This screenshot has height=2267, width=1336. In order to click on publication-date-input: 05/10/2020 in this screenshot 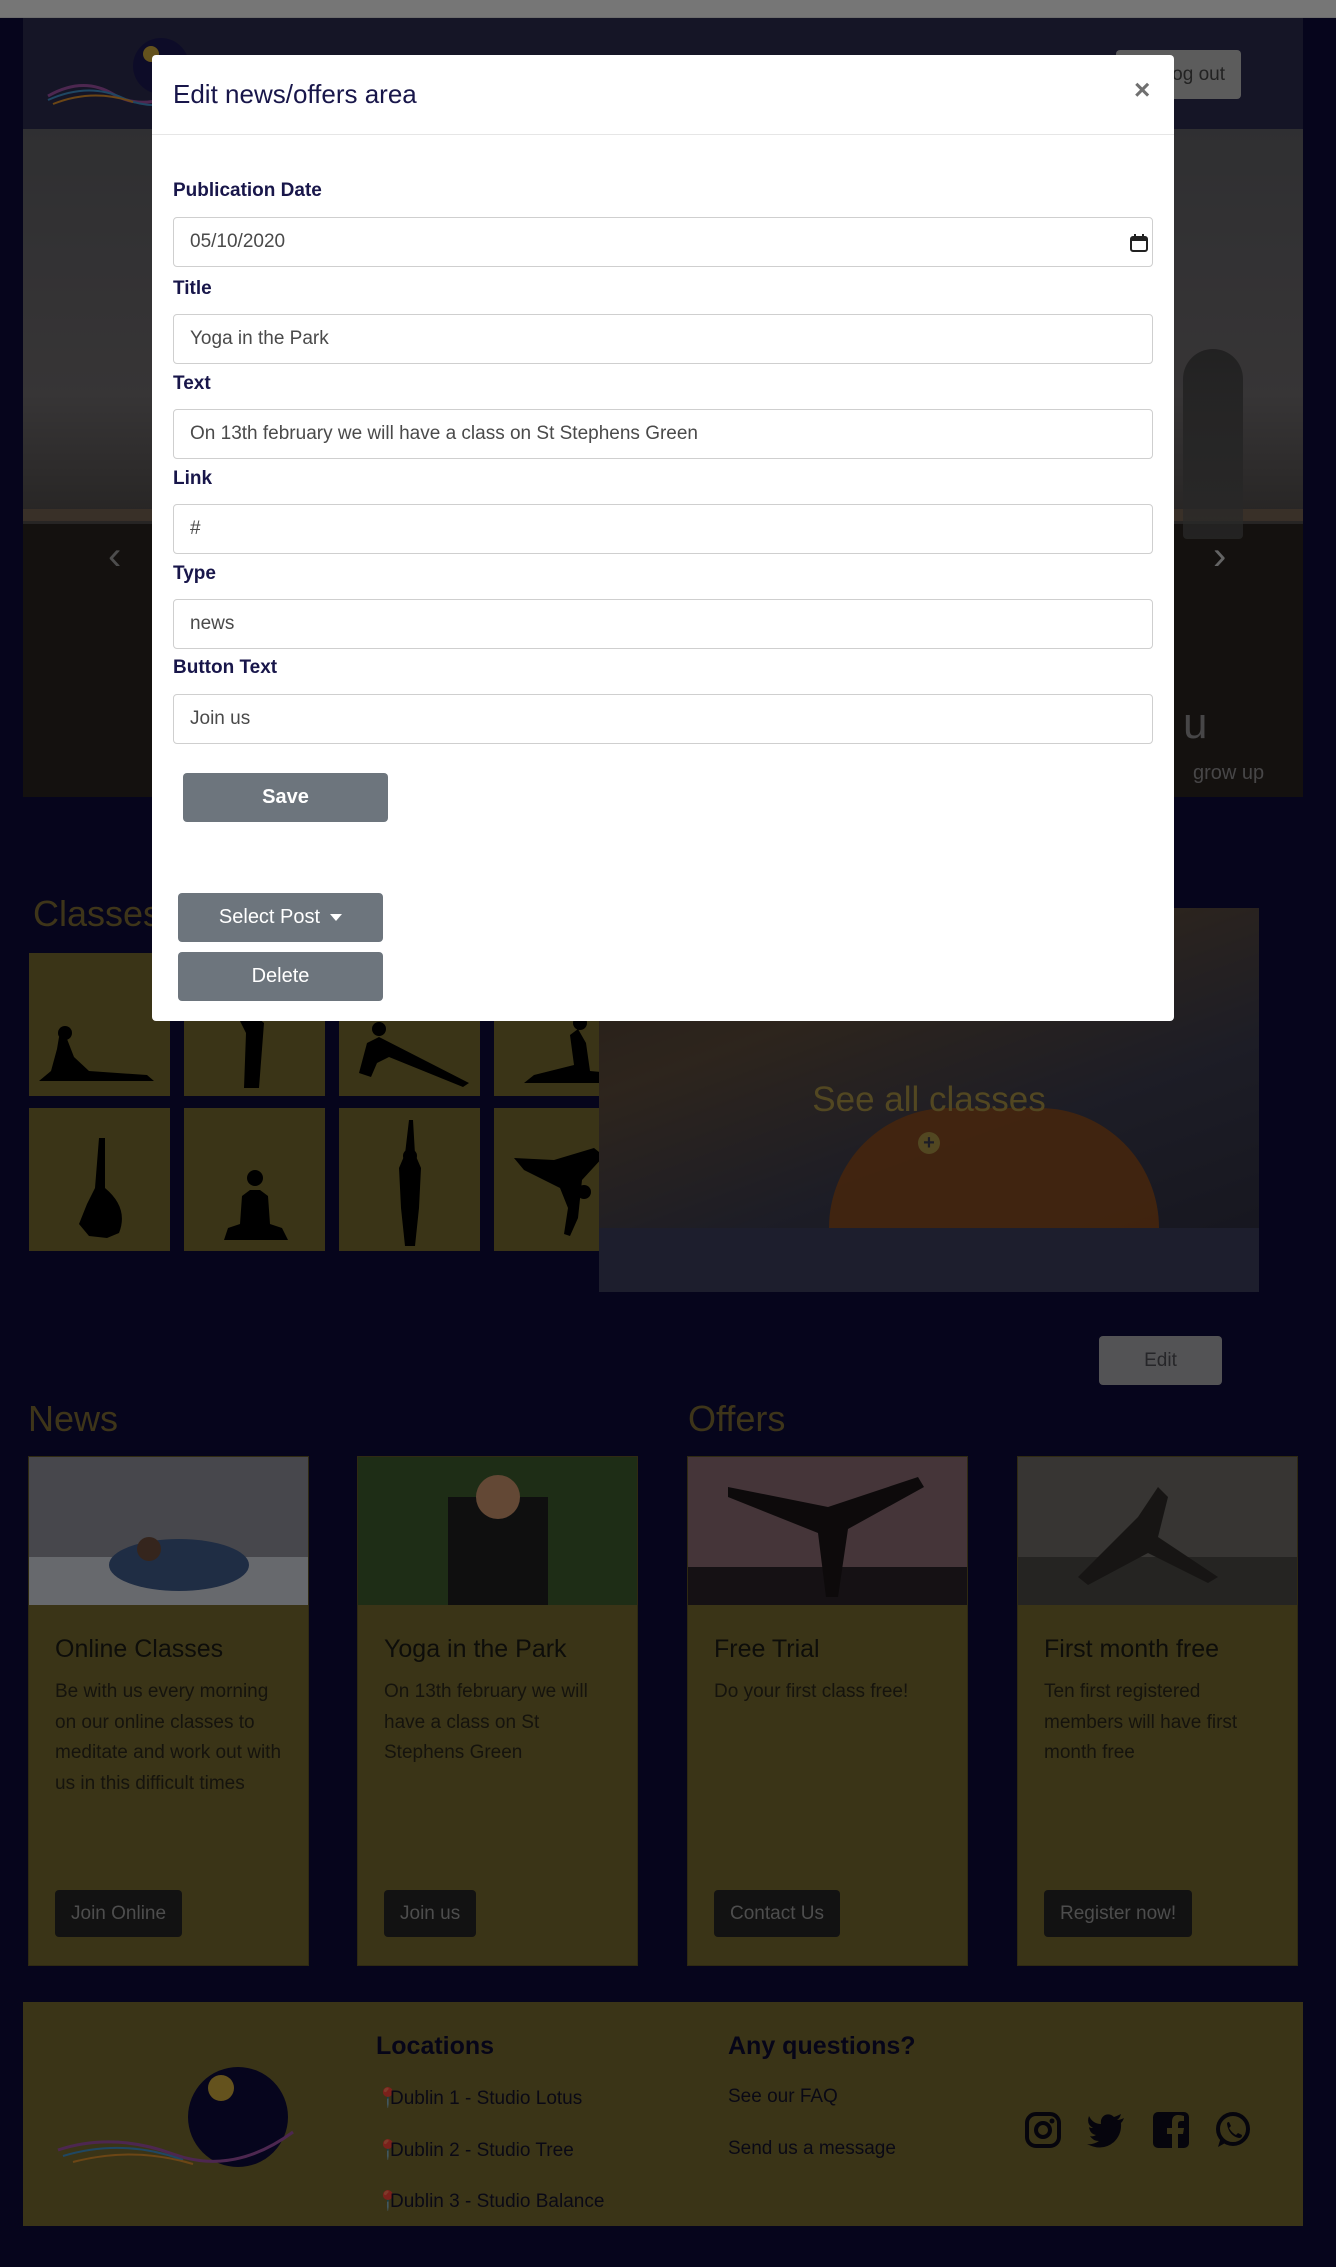, I will do `click(663, 242)`.